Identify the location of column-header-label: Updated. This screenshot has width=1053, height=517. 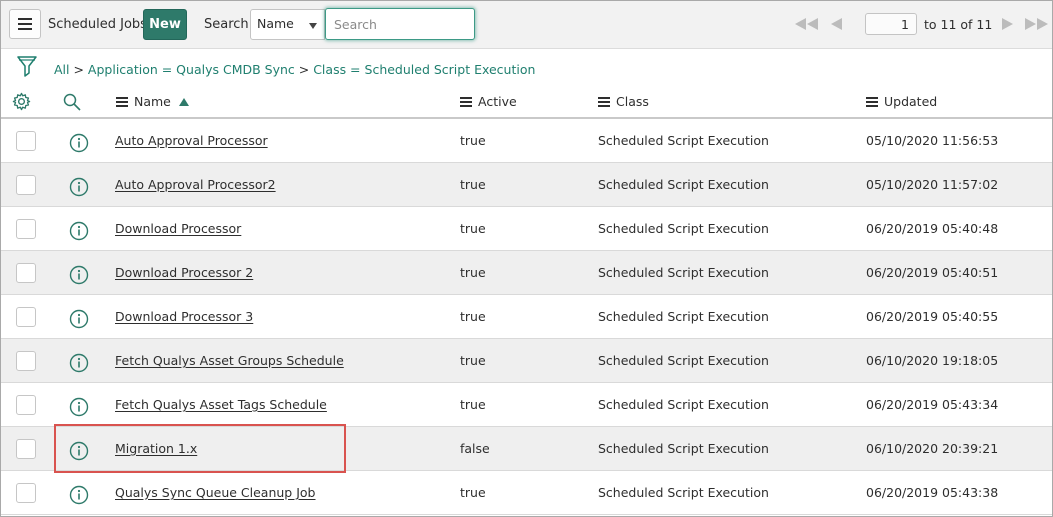
(911, 101).